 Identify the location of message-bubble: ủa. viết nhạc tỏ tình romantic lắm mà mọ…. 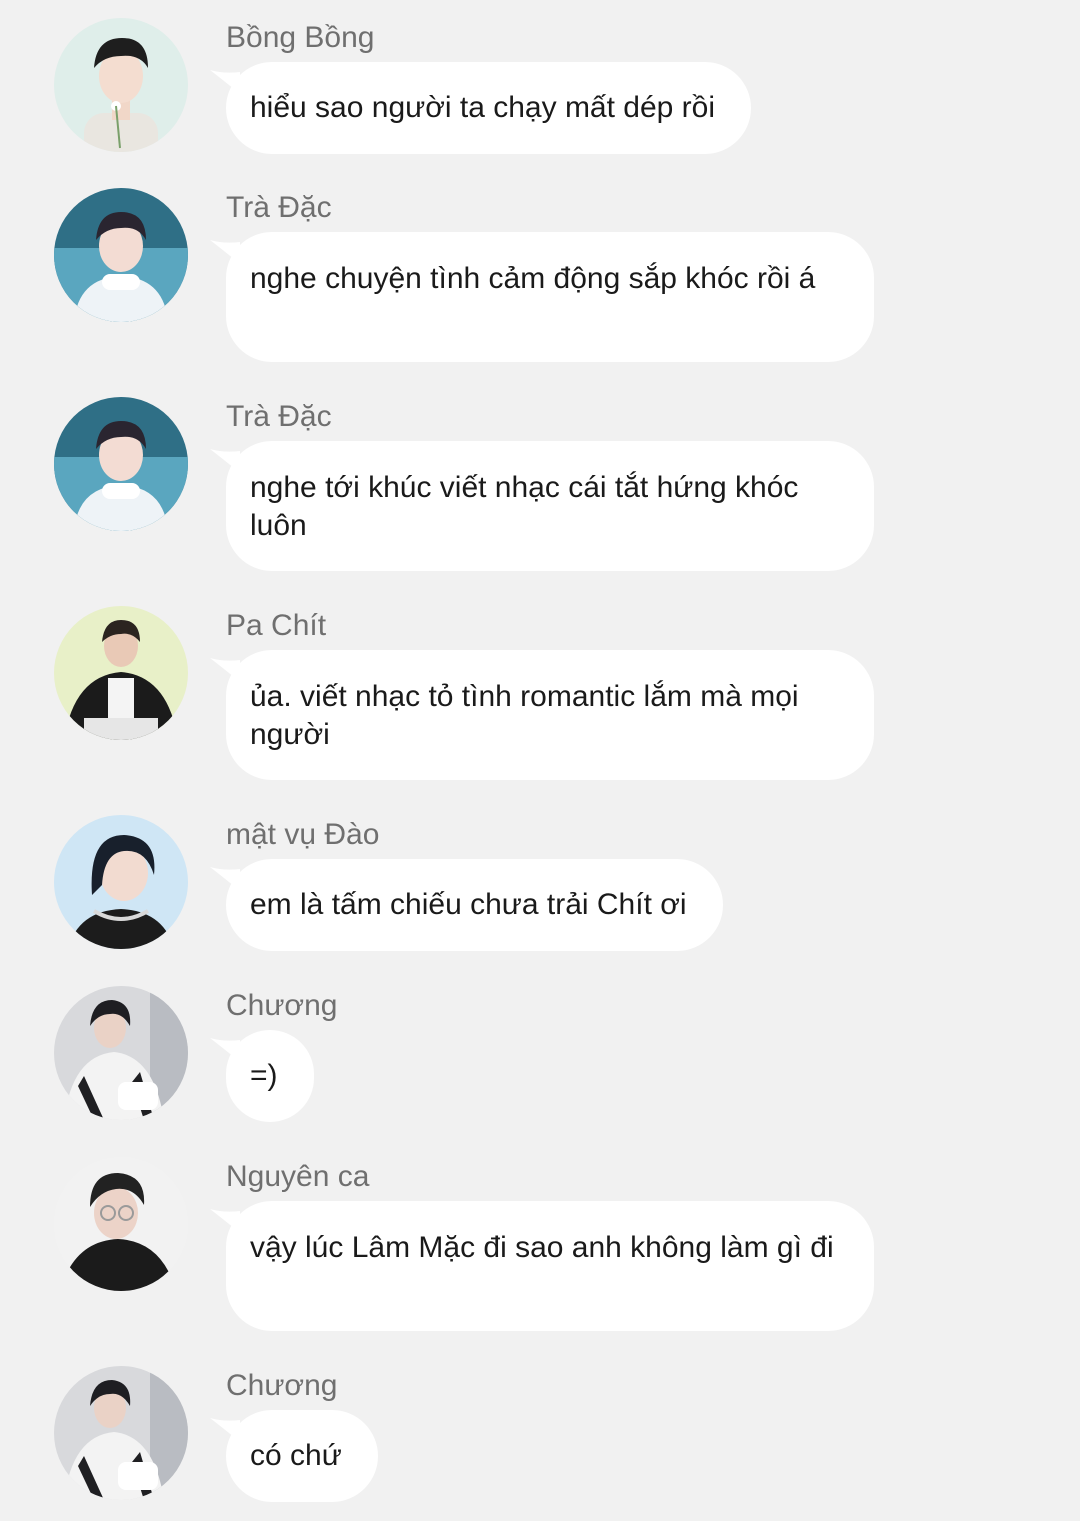
(542, 715).